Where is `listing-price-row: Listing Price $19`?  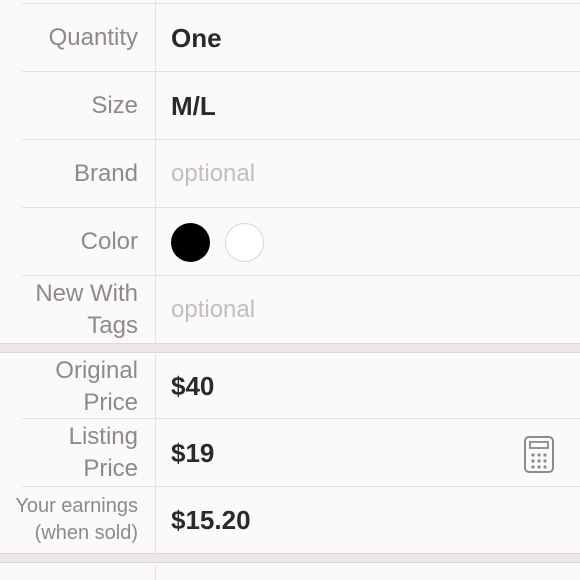 listing-price-row: Listing Price $19 is located at coordinates (290, 453).